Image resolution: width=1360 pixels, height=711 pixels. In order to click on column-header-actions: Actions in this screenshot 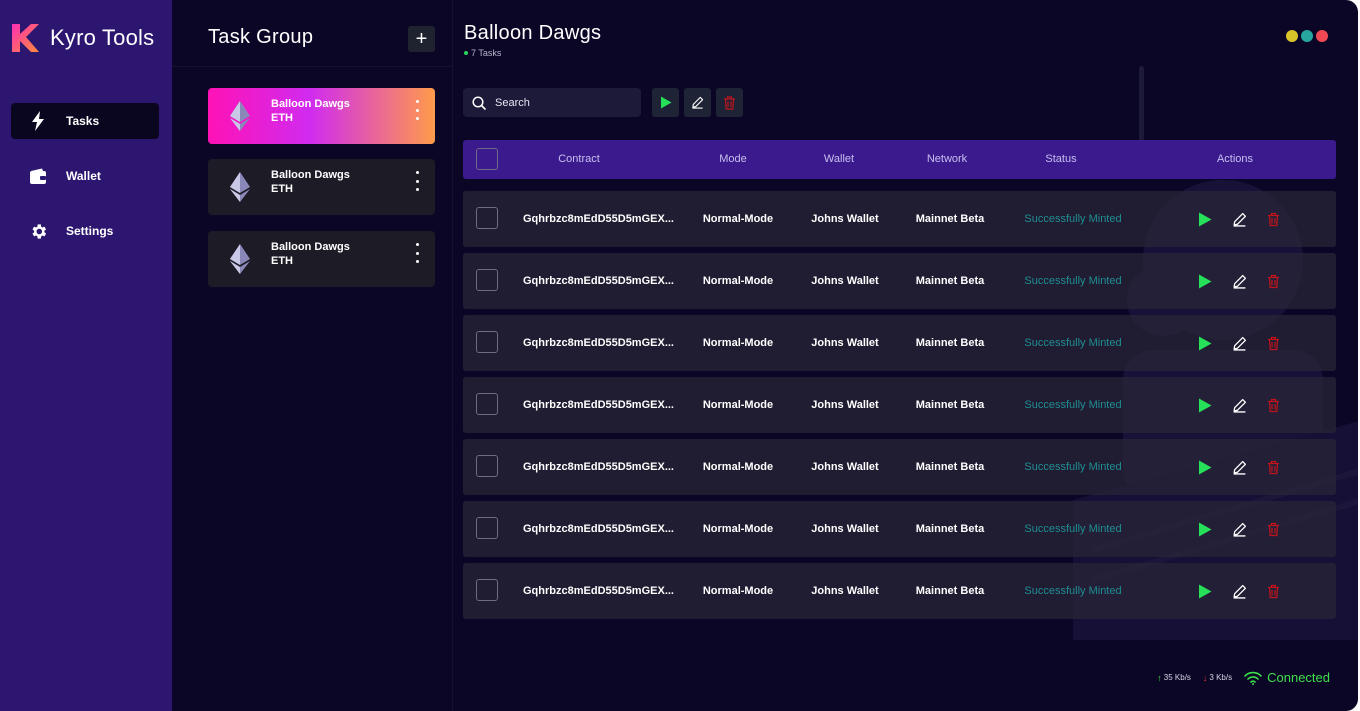, I will do `click(1235, 159)`.